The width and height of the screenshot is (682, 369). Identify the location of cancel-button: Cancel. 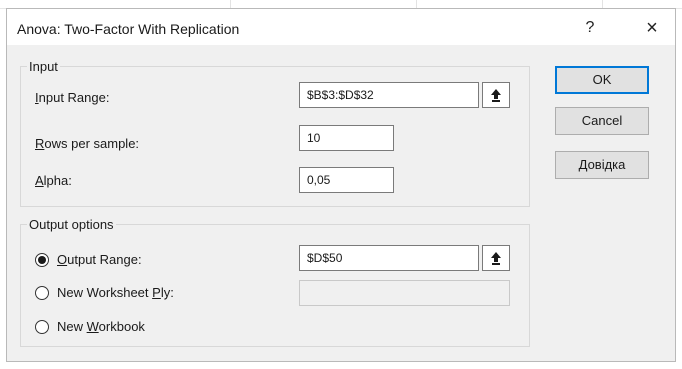
(602, 121).